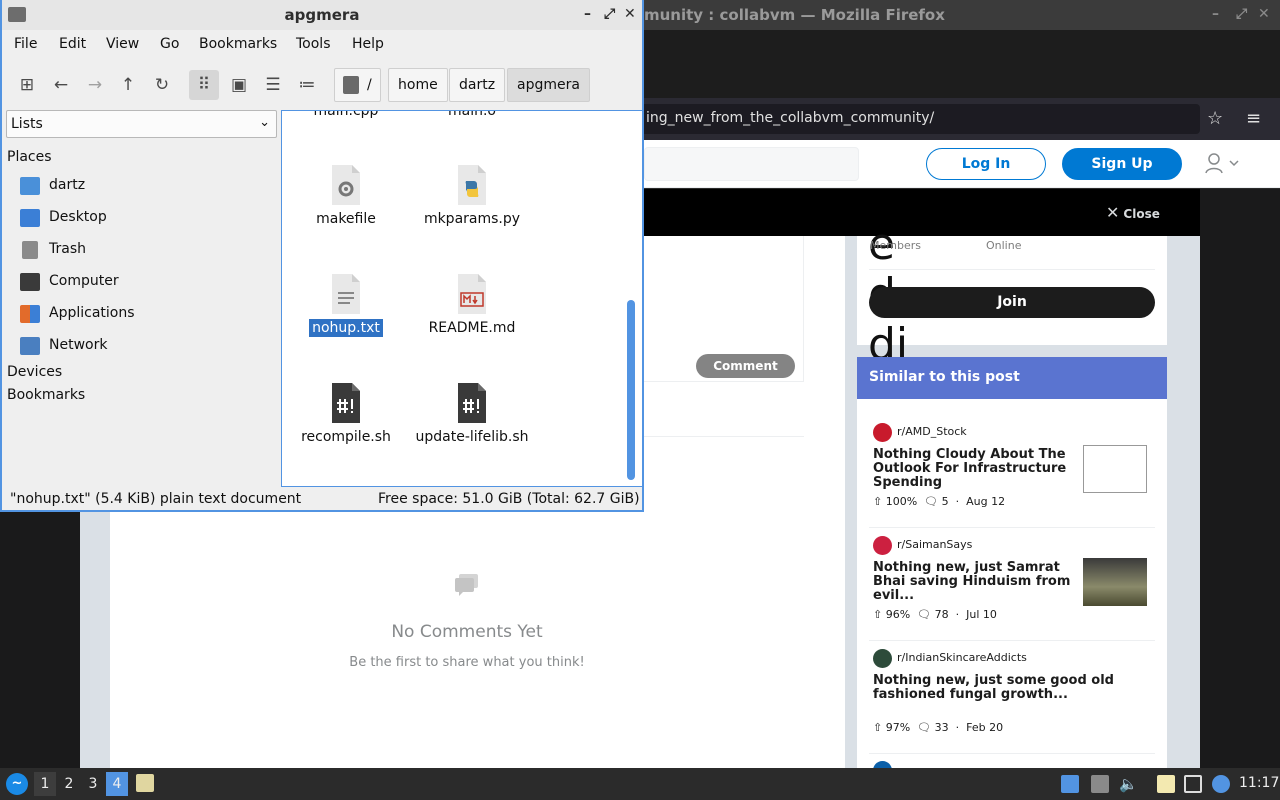 The width and height of the screenshot is (1280, 800). I want to click on drive-icon, so click(351, 85).